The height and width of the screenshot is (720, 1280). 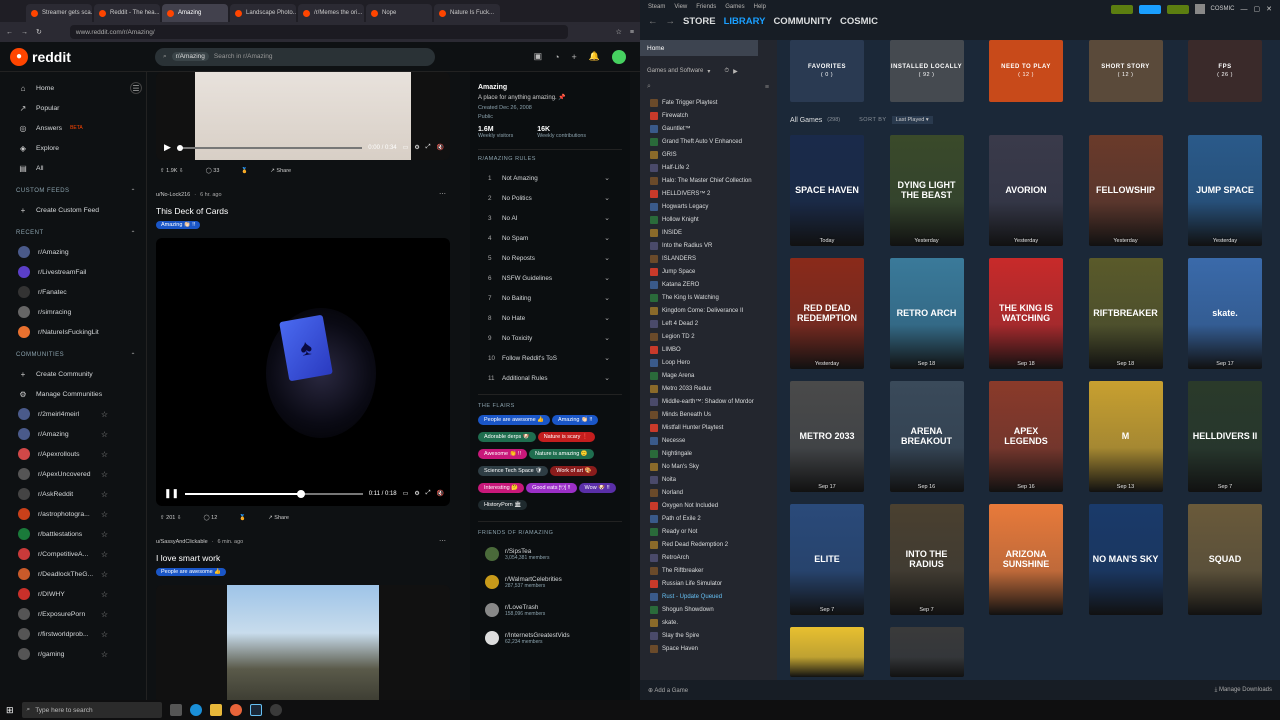 What do you see at coordinates (190, 56) in the screenshot?
I see `search-chip: r/Amazing` at bounding box center [190, 56].